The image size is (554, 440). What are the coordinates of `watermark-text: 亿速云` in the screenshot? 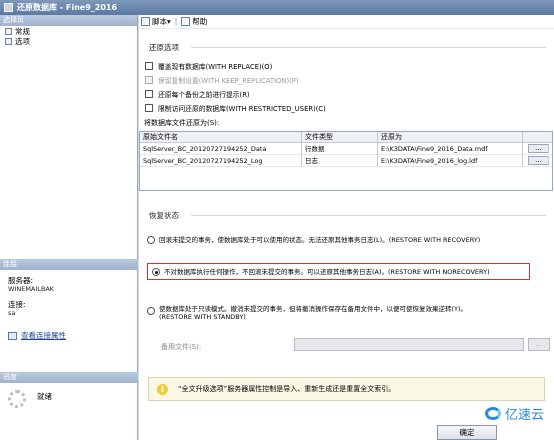 It's located at (524, 415).